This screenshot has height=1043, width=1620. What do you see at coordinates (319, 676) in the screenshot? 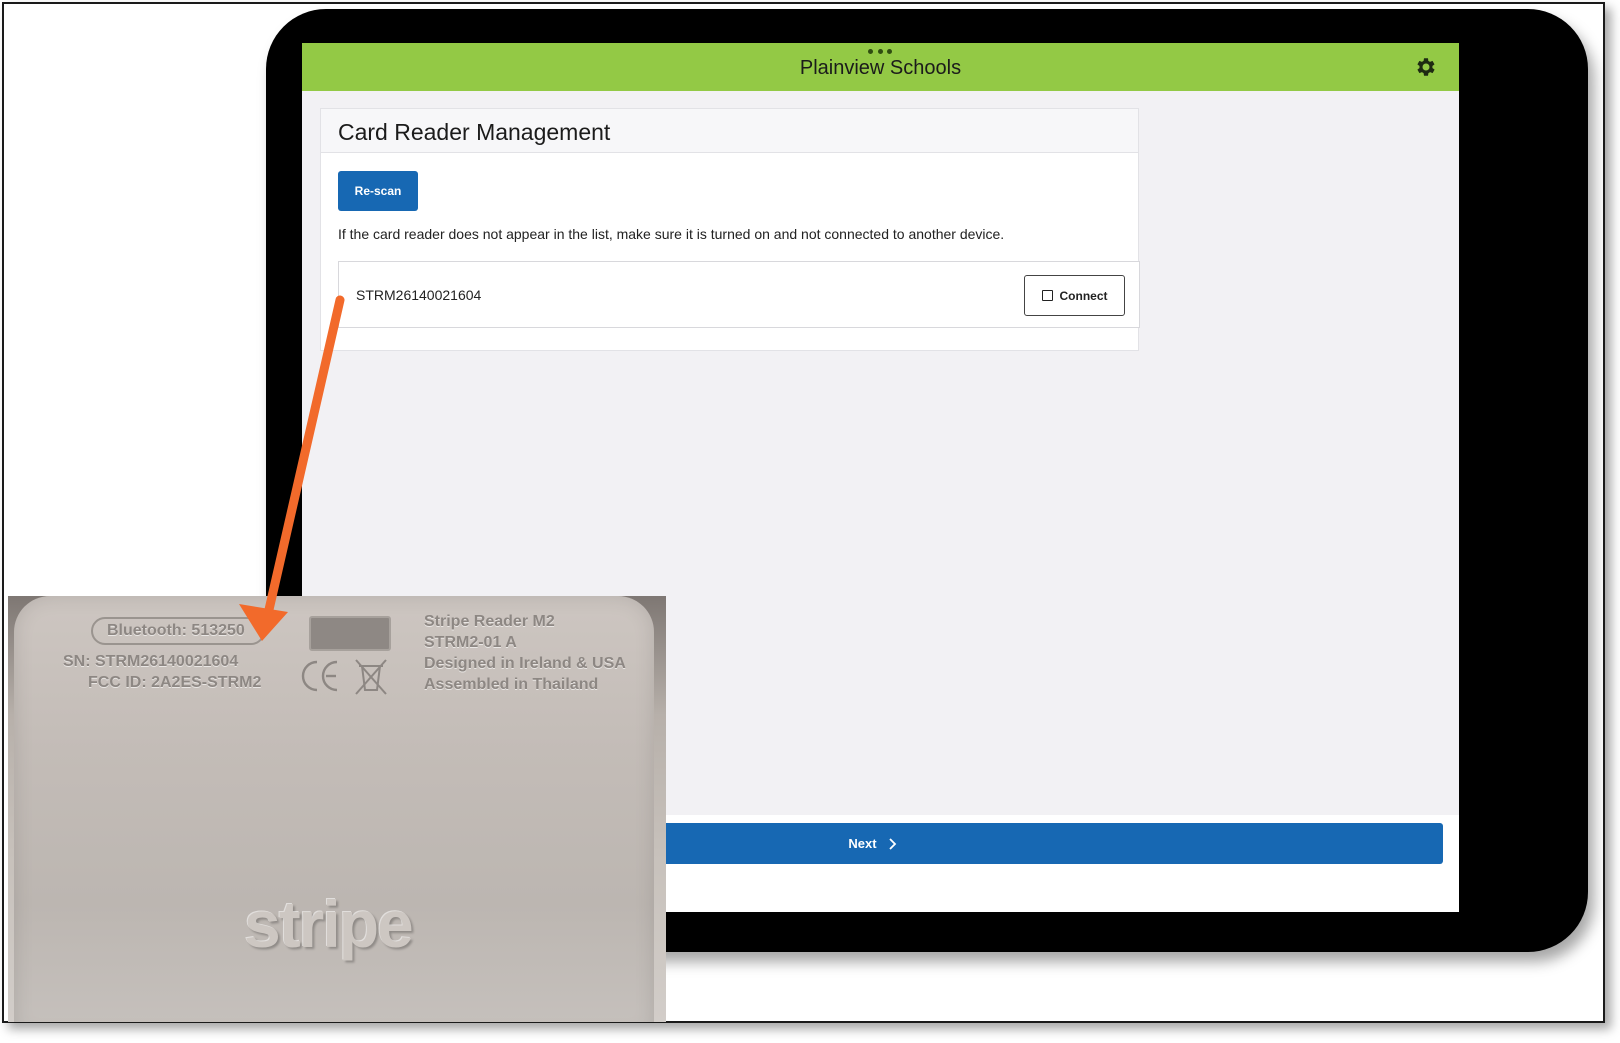
I see `ce-mark-icon` at bounding box center [319, 676].